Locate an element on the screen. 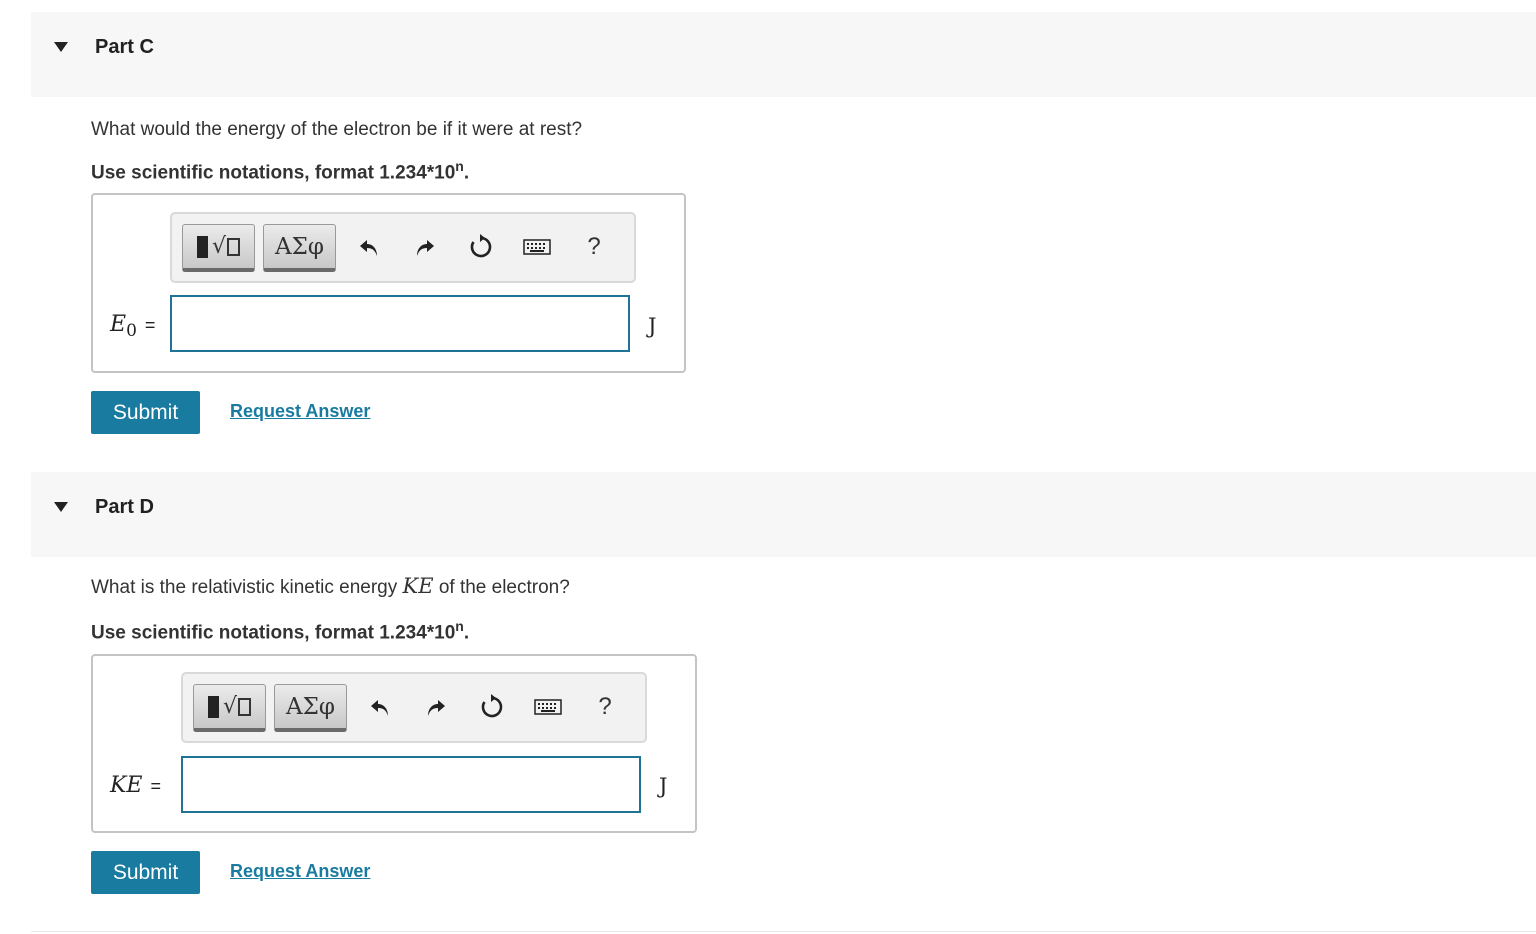 This screenshot has height=934, width=1536. equation-label: KE = is located at coordinates (136, 785).